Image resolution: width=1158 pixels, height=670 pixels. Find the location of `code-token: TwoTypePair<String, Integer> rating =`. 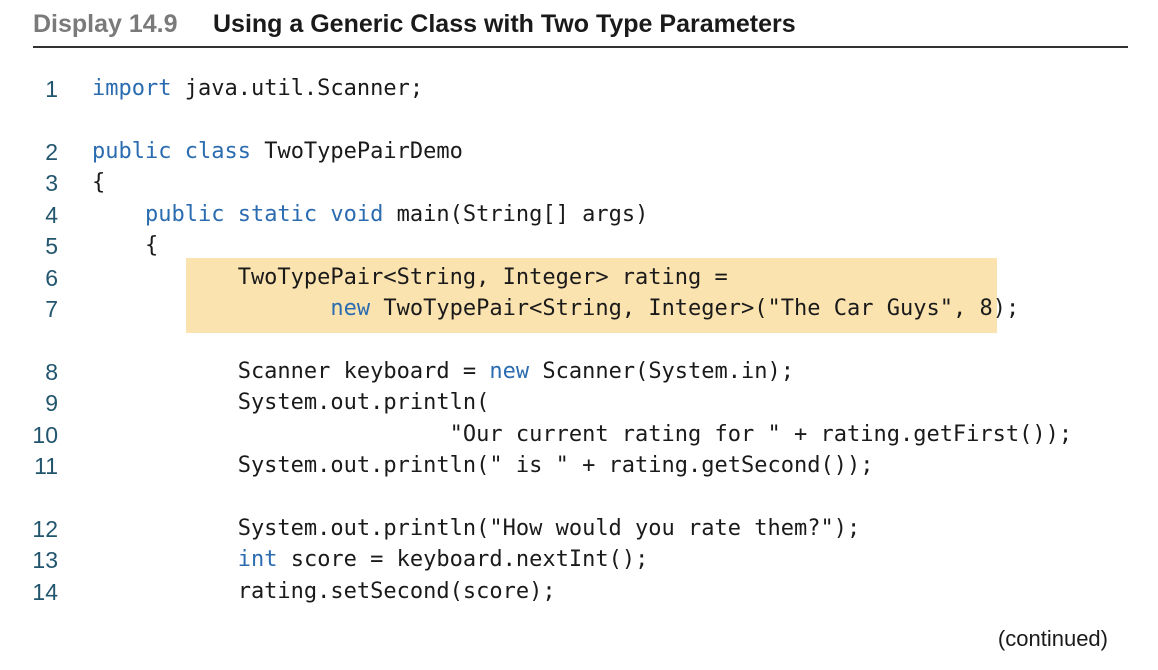

code-token: TwoTypePair<String, Integer> rating = is located at coordinates (410, 277).